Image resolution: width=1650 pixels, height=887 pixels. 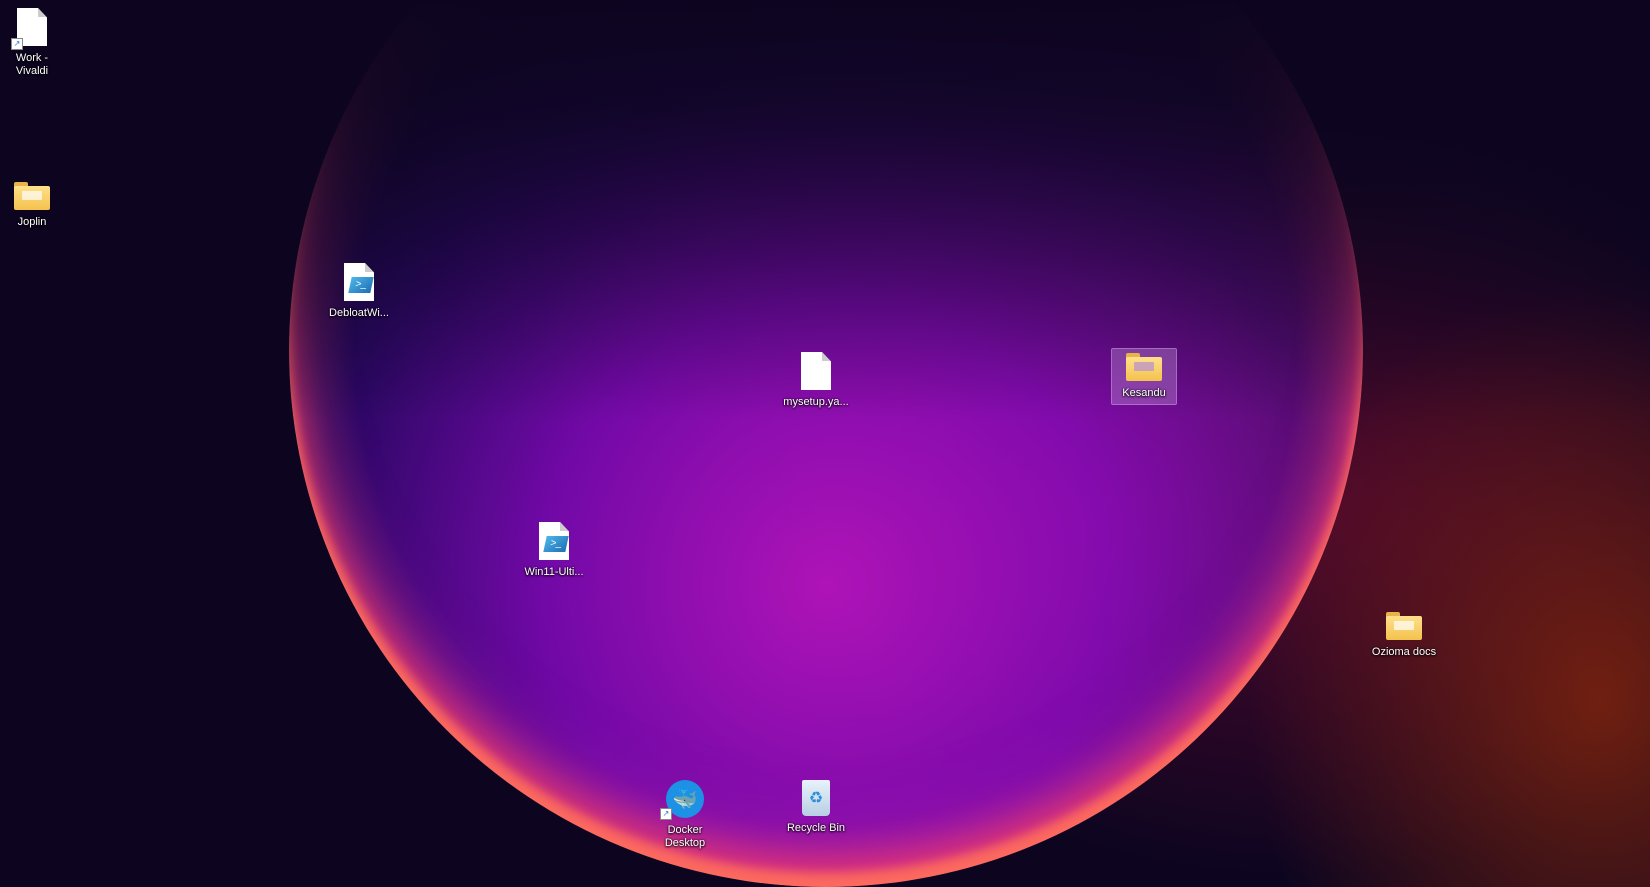 I want to click on icon-label: Work - Vivaldi, so click(x=32, y=64).